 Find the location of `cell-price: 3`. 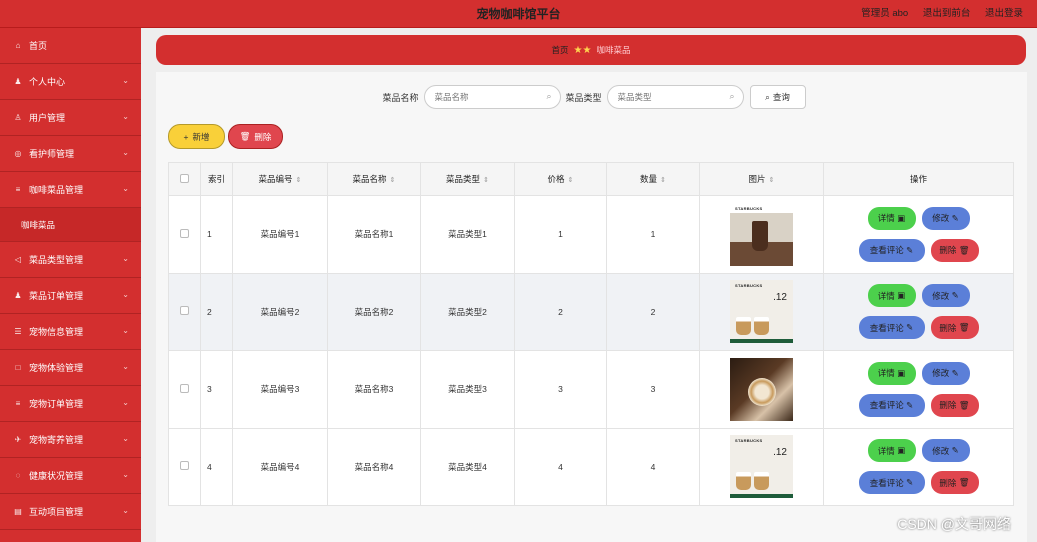

cell-price: 3 is located at coordinates (560, 389).